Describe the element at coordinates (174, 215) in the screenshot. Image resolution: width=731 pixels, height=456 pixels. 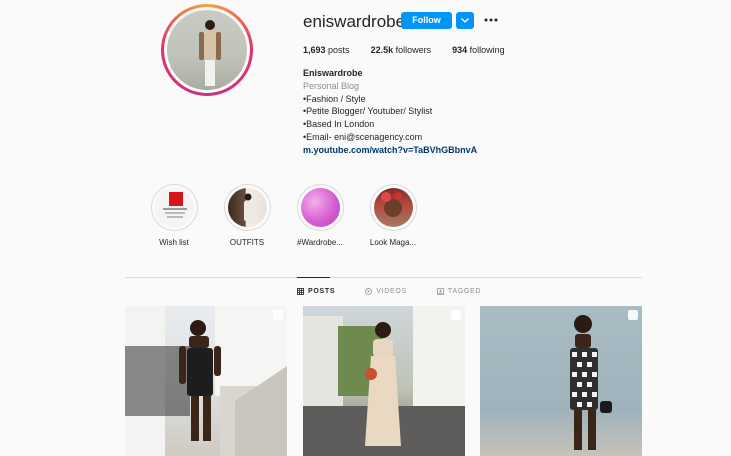
I see `highlight-wish-list: Wish list` at that location.